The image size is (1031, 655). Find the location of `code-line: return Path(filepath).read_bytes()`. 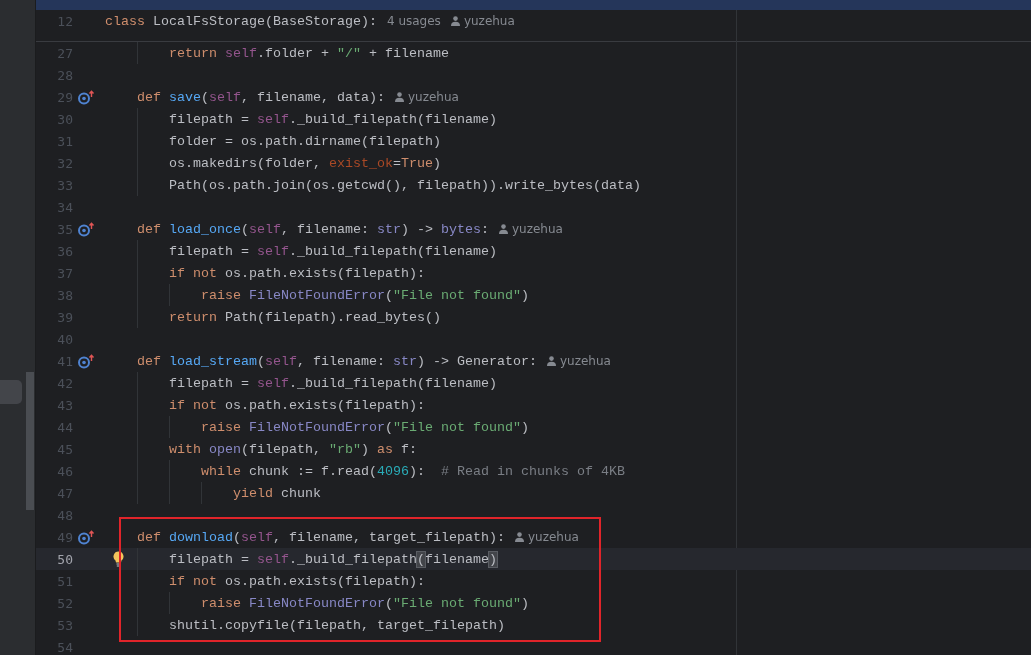

code-line: return Path(filepath).read_bytes() is located at coordinates (304, 317).